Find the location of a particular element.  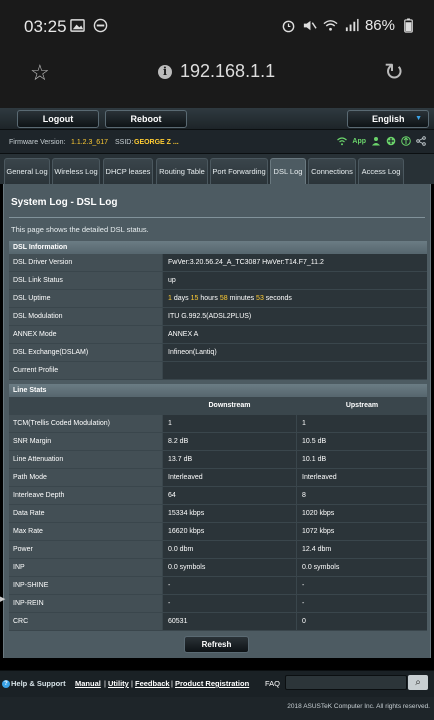

share-icon is located at coordinates (421, 141).